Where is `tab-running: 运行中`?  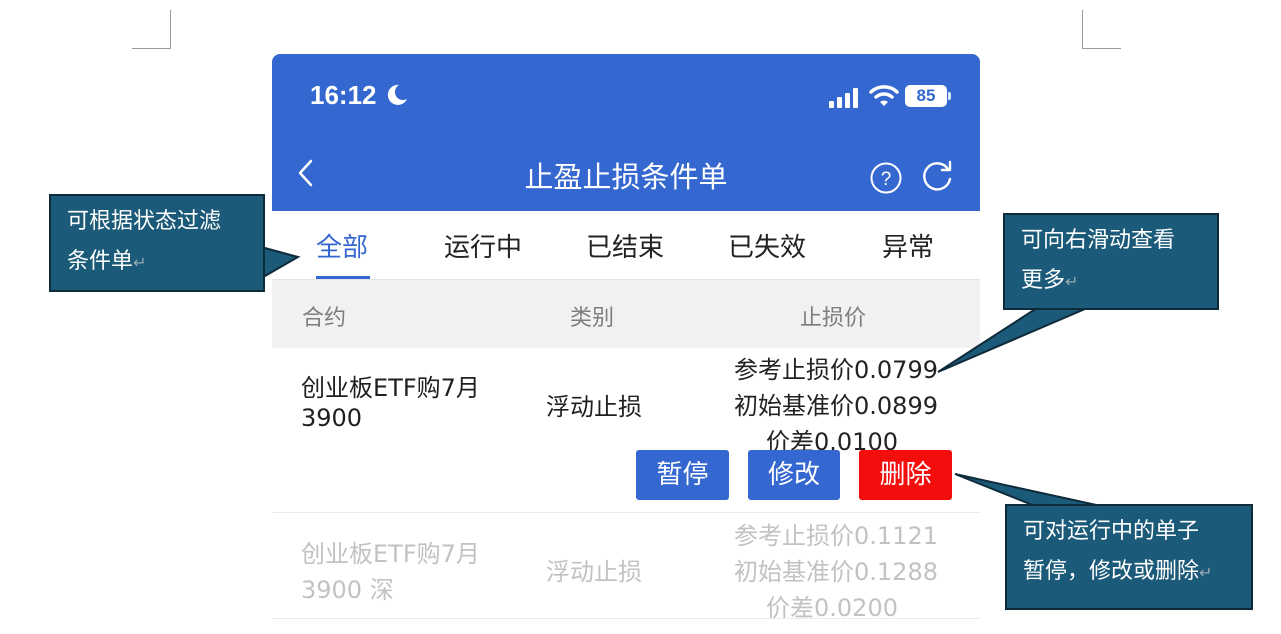 tab-running: 运行中 is located at coordinates (483, 245).